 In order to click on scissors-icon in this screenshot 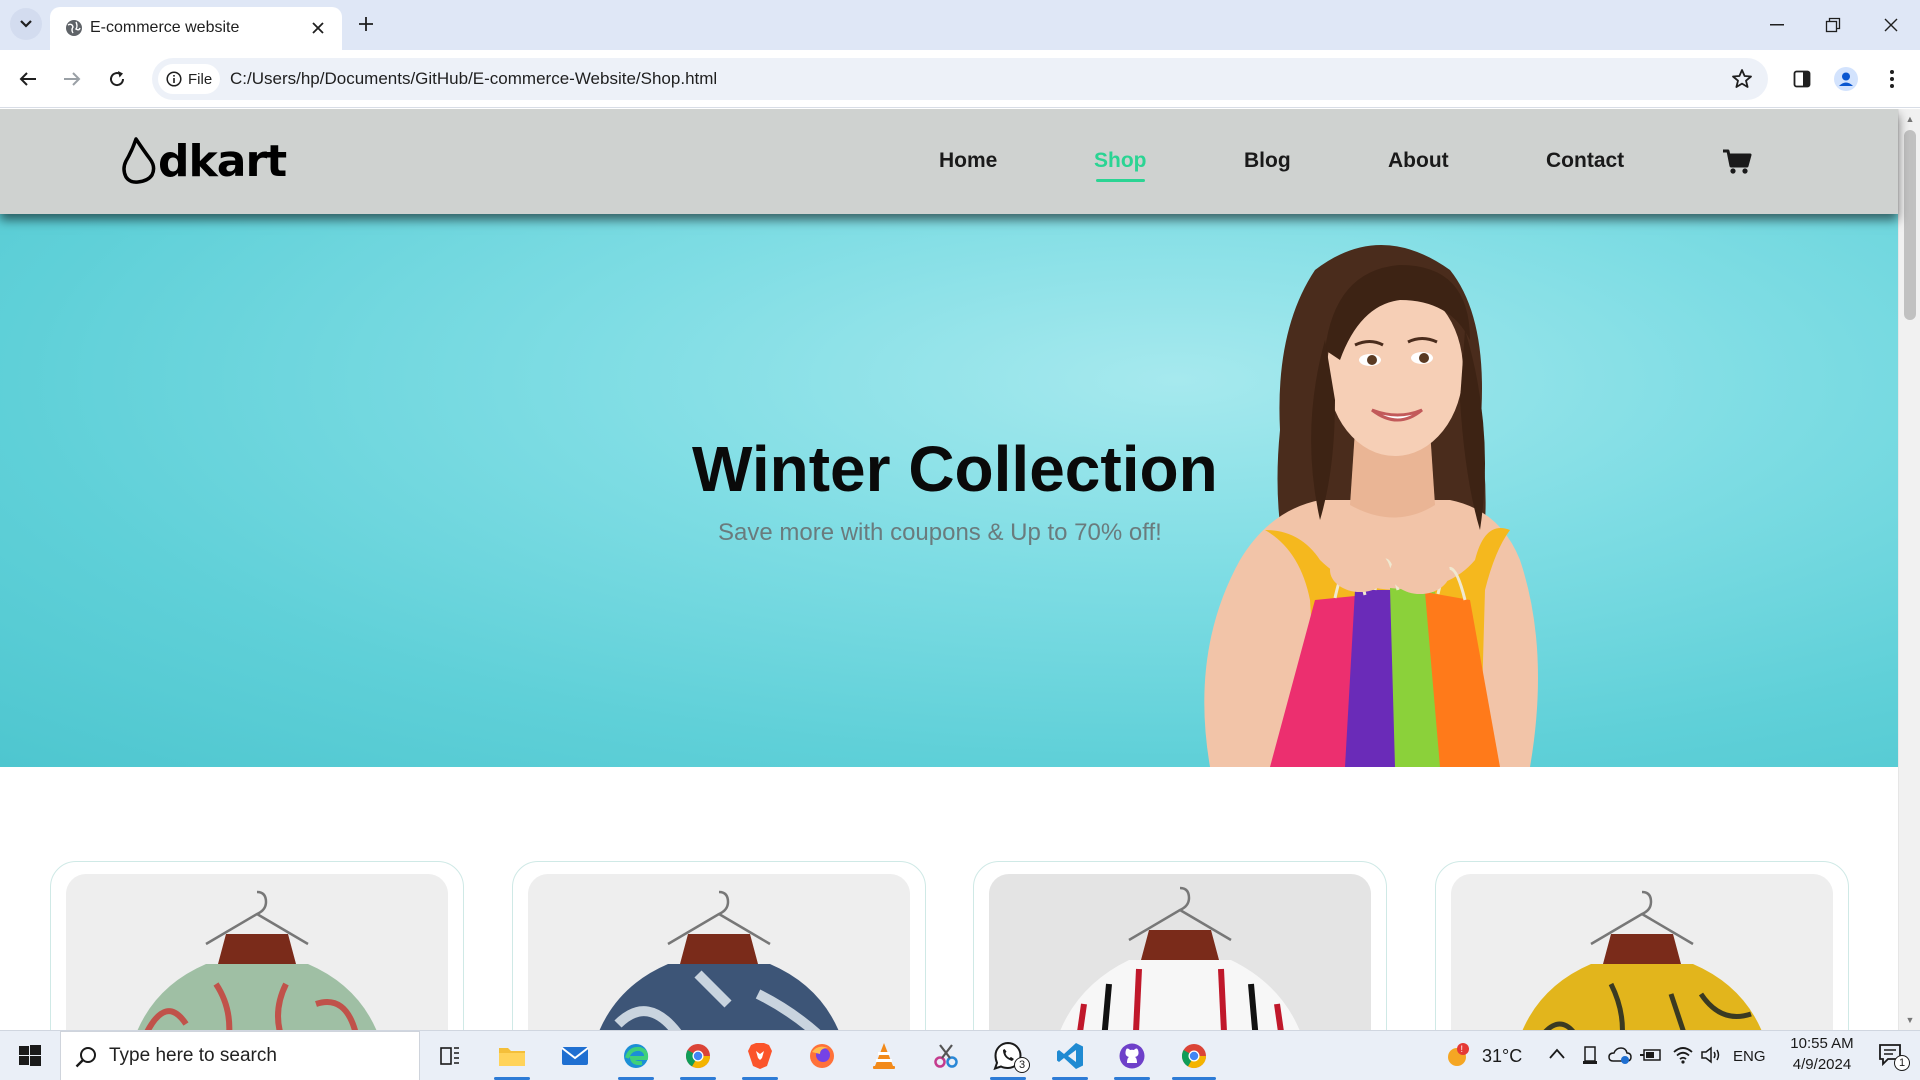, I will do `click(946, 1056)`.